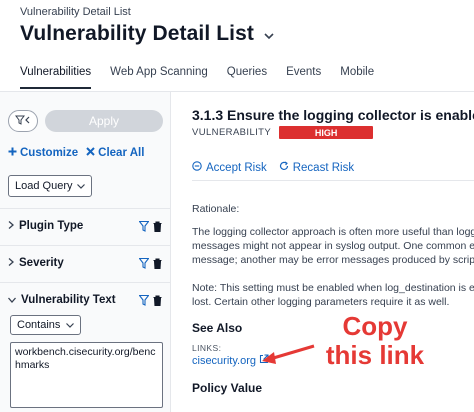 The height and width of the screenshot is (412, 474). Describe the element at coordinates (326, 132) in the screenshot. I see `severity-badge: HIGH` at that location.